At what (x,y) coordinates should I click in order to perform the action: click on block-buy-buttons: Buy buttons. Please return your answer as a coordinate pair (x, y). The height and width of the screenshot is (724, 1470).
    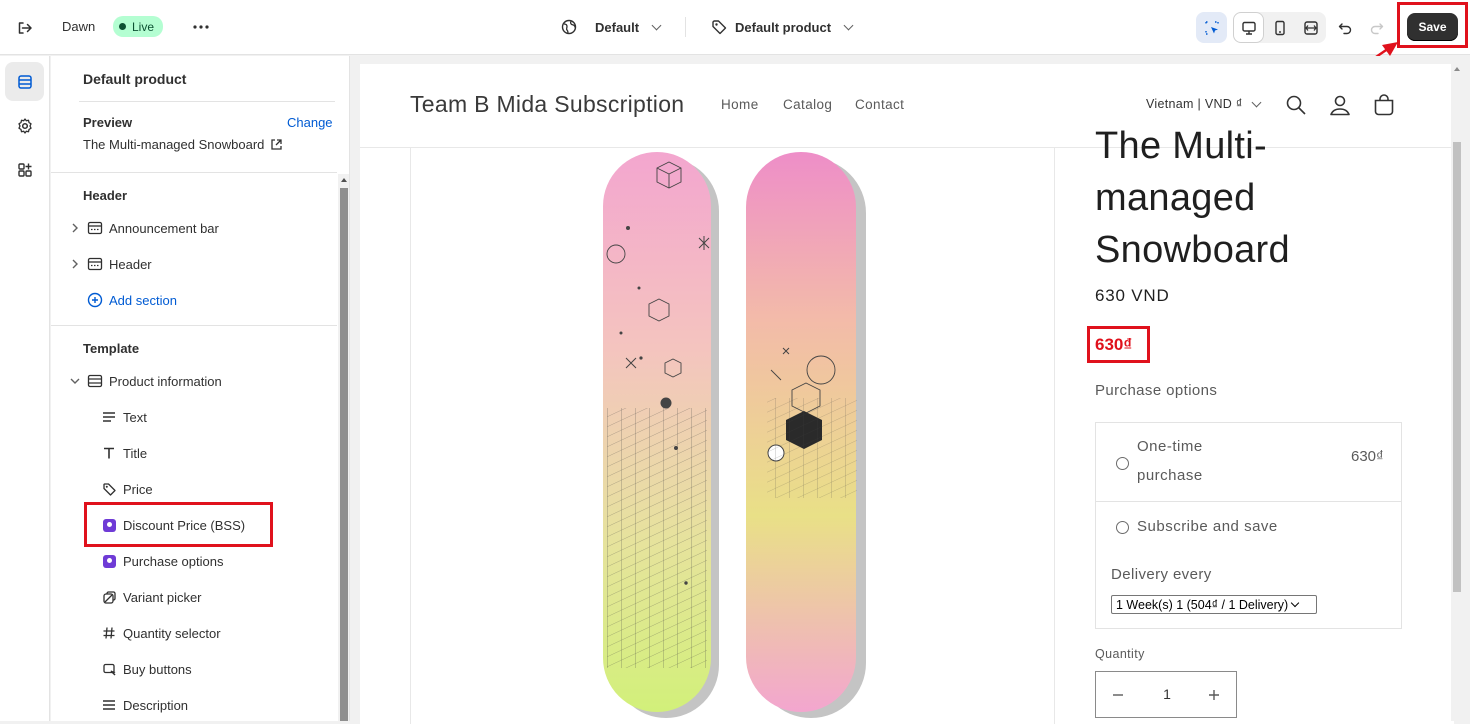
    Looking at the image, I should click on (146, 669).